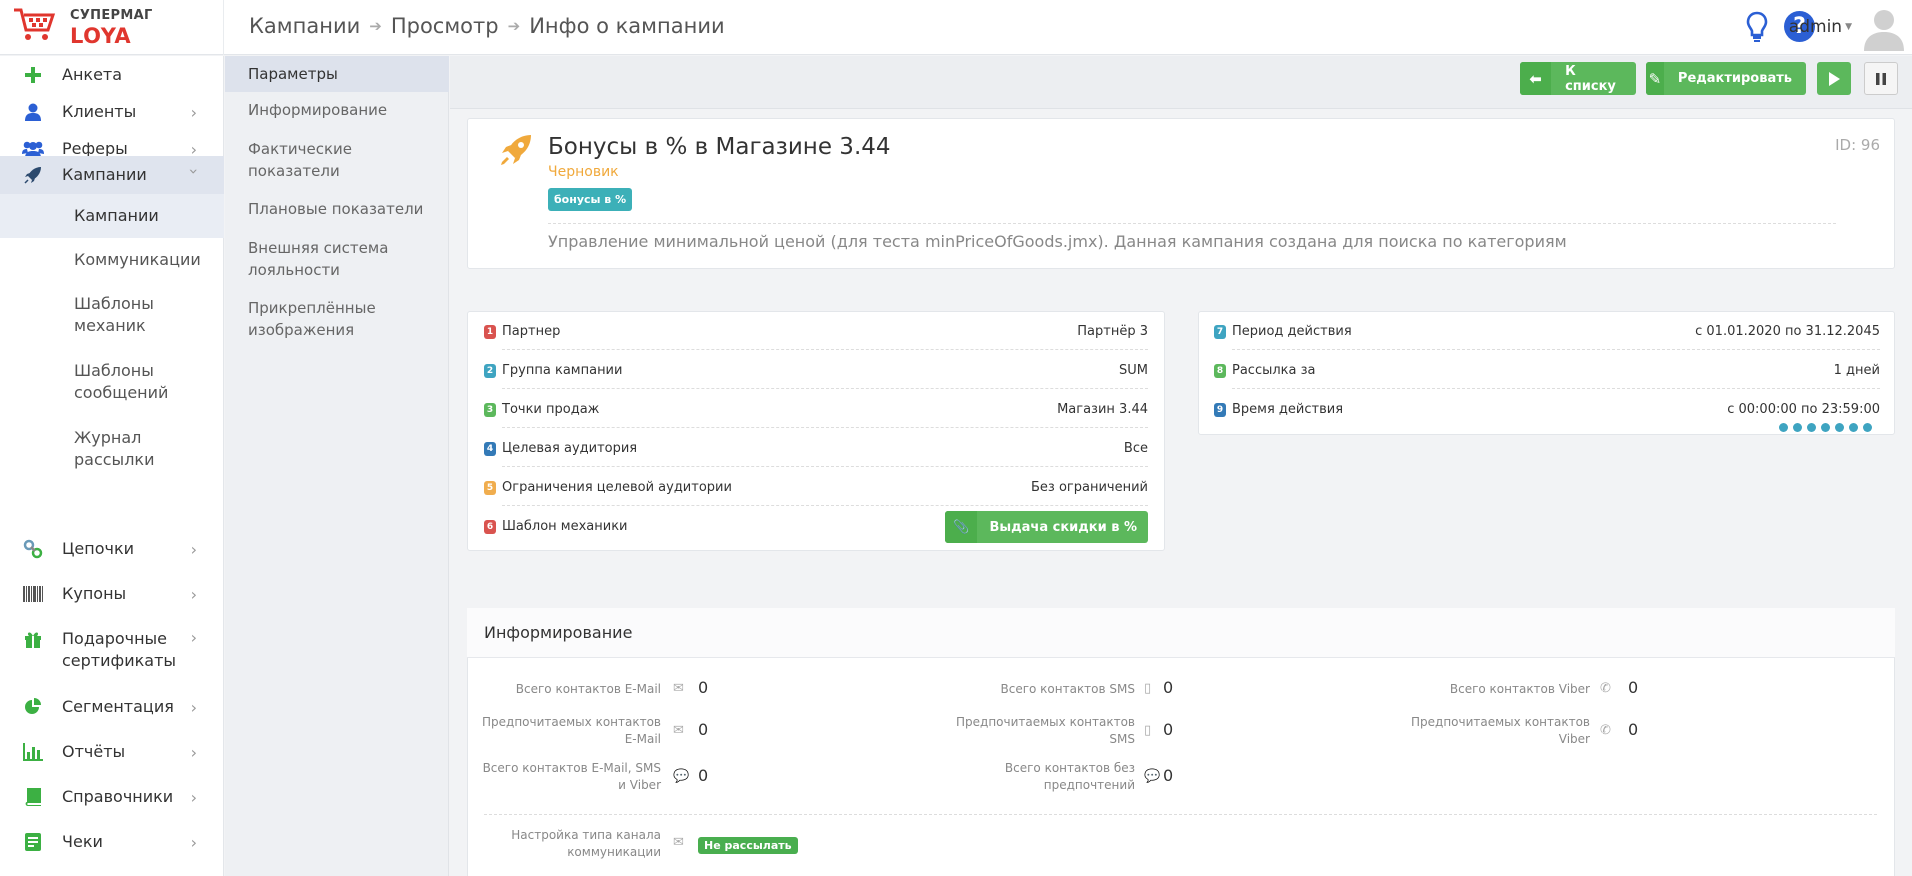 The image size is (1912, 876). Describe the element at coordinates (1133, 370) in the screenshot. I see `param-value: SUM` at that location.